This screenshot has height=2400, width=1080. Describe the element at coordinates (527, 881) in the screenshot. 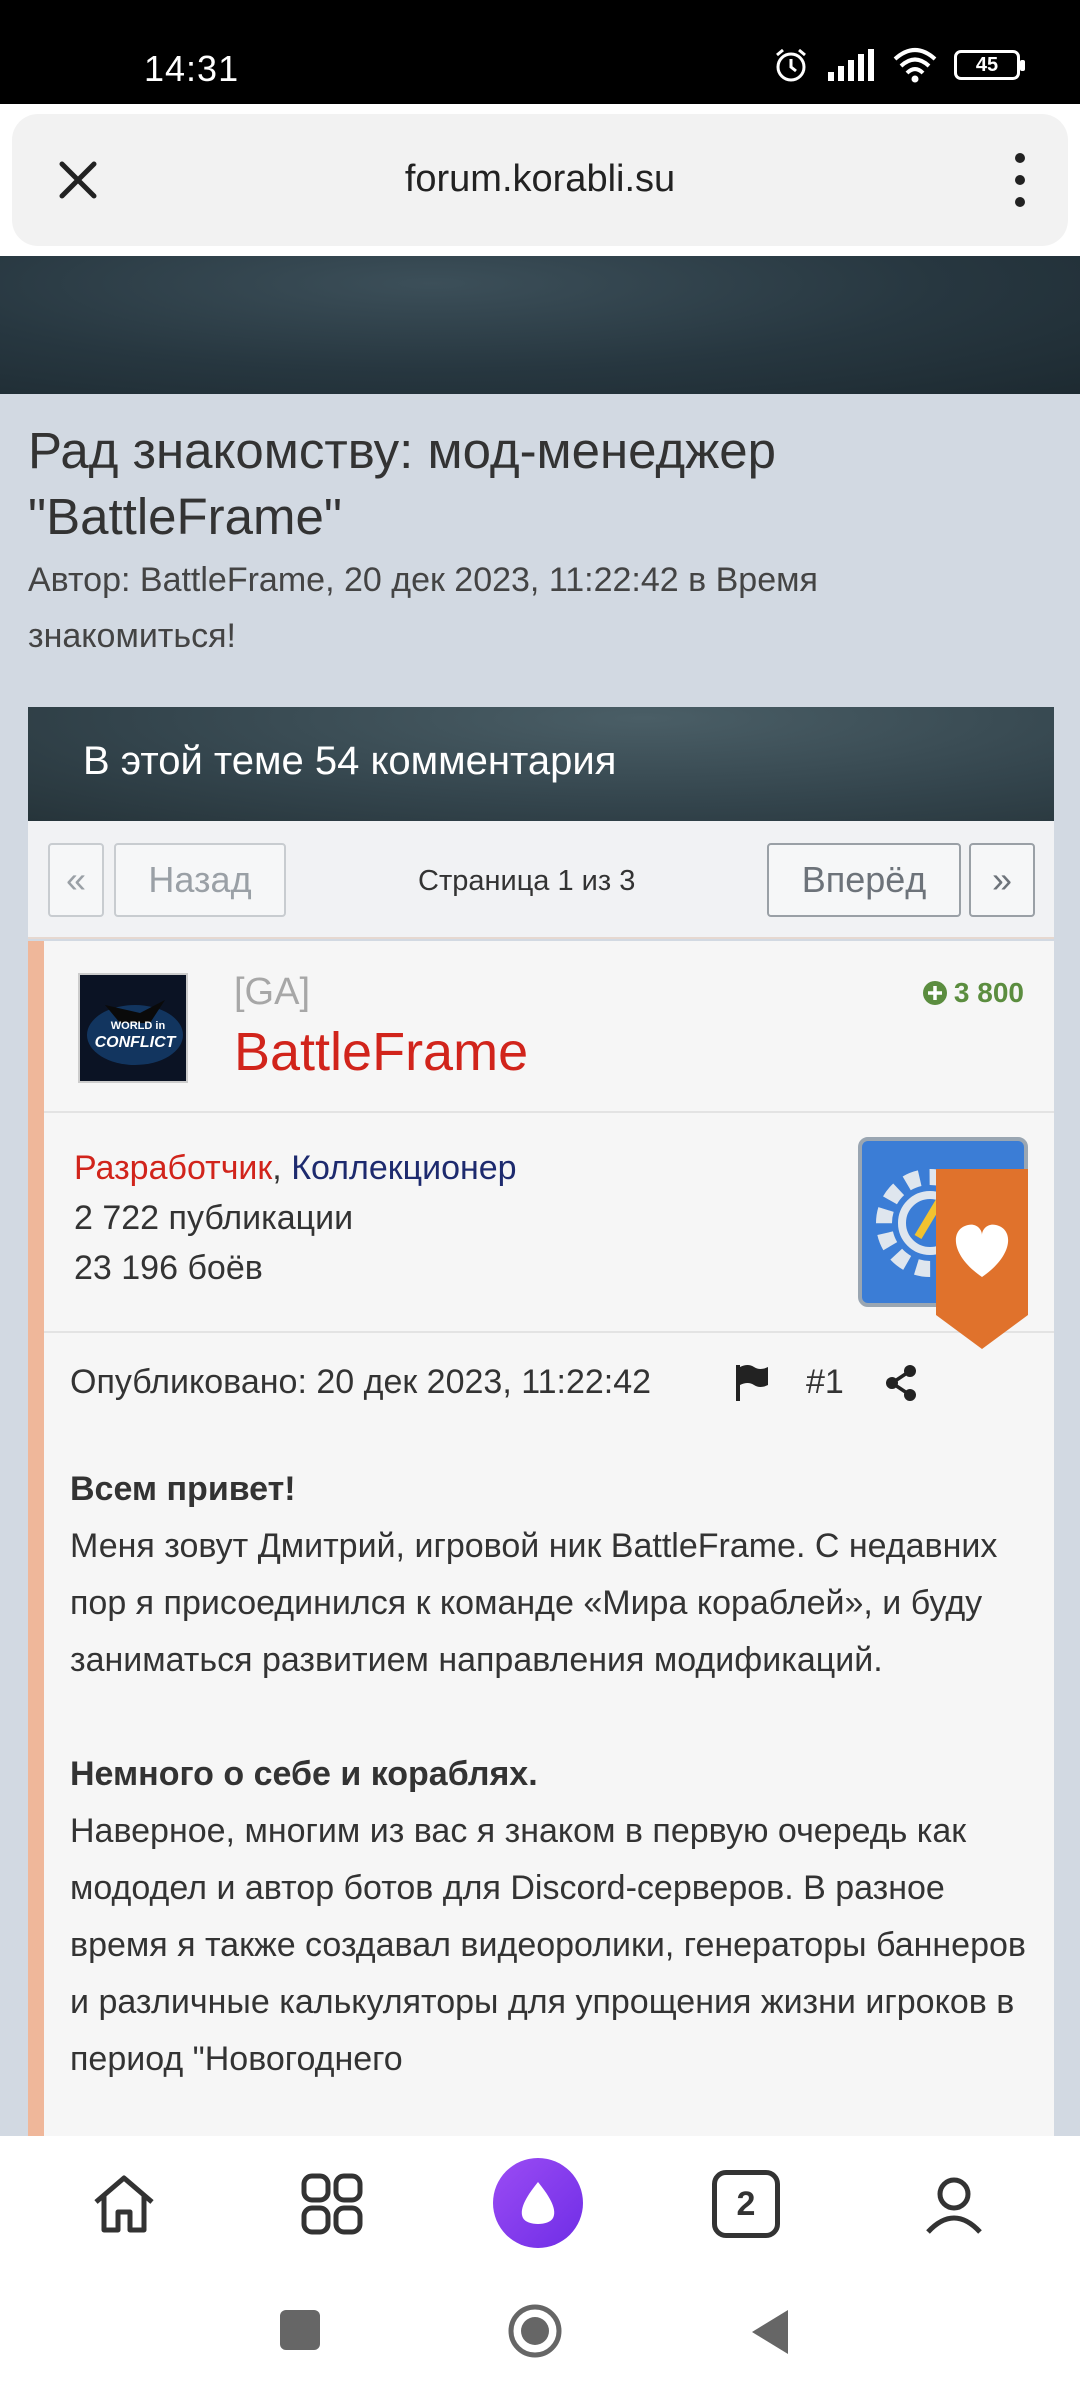

I see `page-info: Страница 1 из 3` at that location.